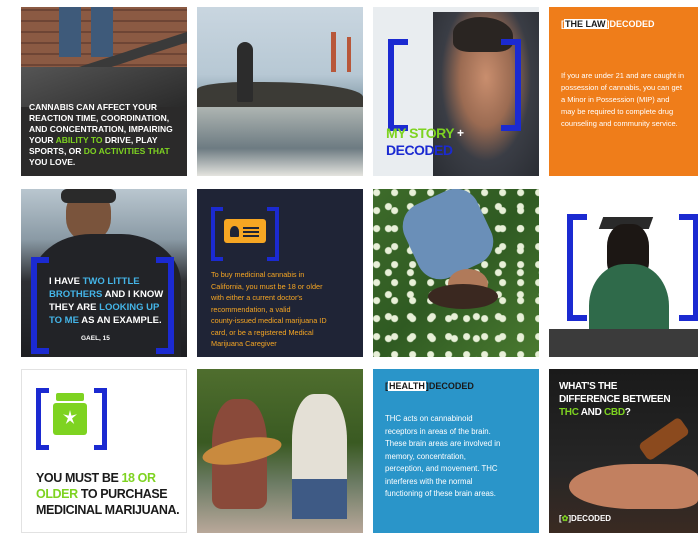  What do you see at coordinates (245, 72) in the screenshot?
I see `runner-figure` at bounding box center [245, 72].